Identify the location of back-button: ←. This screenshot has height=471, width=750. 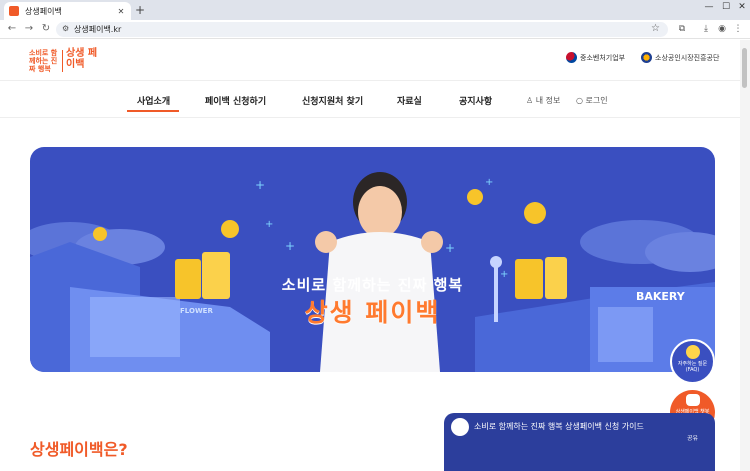
(12, 29).